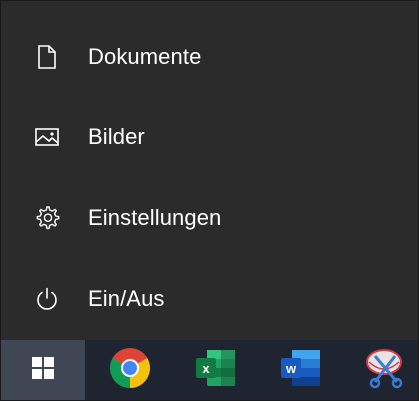 Image resolution: width=419 pixels, height=401 pixels. I want to click on taskbar-word-button: w, so click(300, 370).